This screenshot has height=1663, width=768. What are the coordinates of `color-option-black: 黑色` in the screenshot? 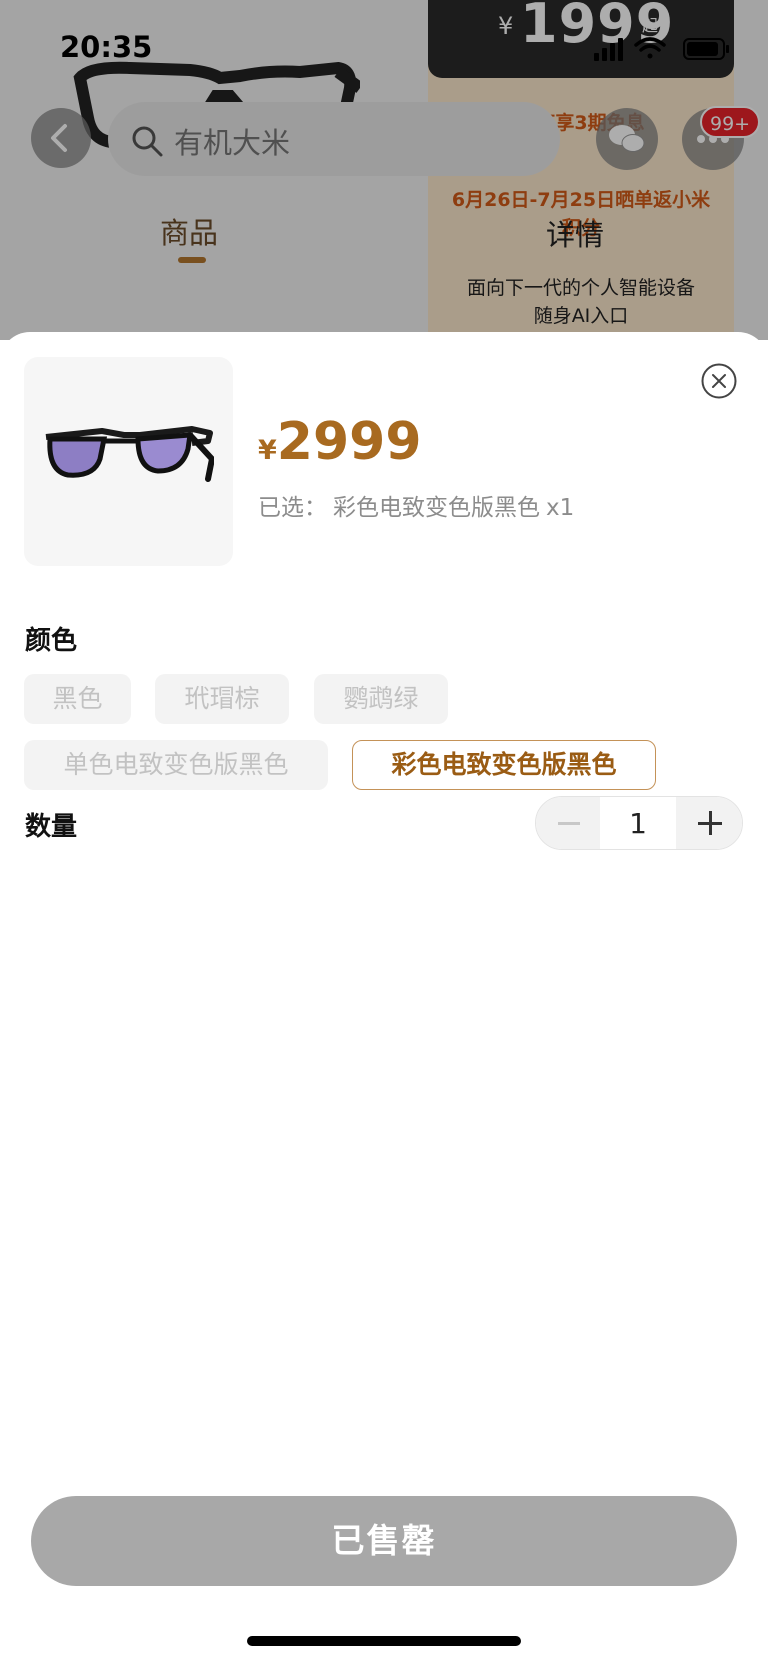 It's located at (77, 699).